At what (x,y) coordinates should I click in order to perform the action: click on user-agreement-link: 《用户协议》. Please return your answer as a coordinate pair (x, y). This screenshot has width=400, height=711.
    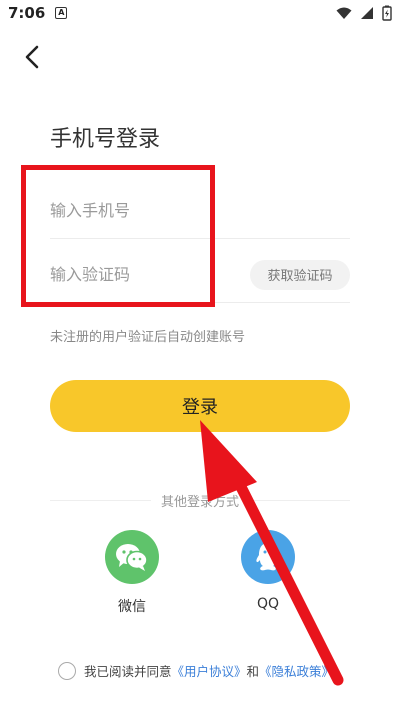
    Looking at the image, I should click on (209, 670).